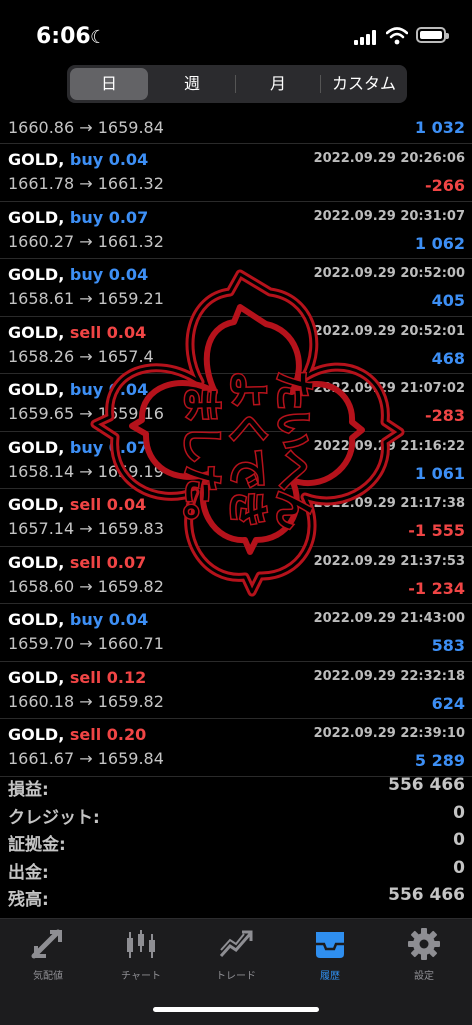 The height and width of the screenshot is (1025, 472). Describe the element at coordinates (86, 758) in the screenshot. I see `trade-prices: 1661.67 → 1659.84` at that location.